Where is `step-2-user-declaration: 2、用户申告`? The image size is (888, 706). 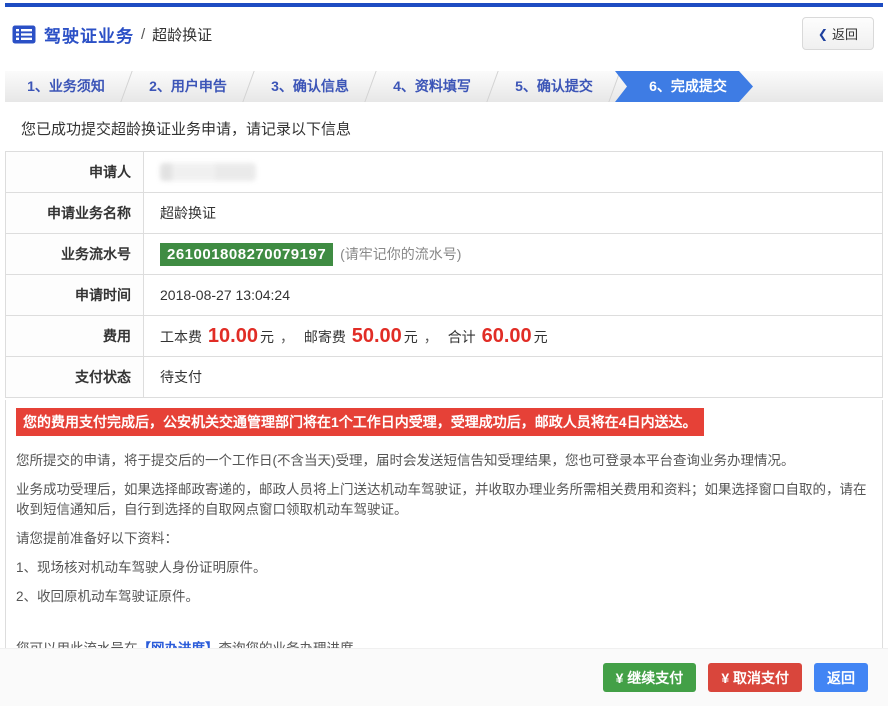
step-2-user-declaration: 2、用户申告 is located at coordinates (188, 86).